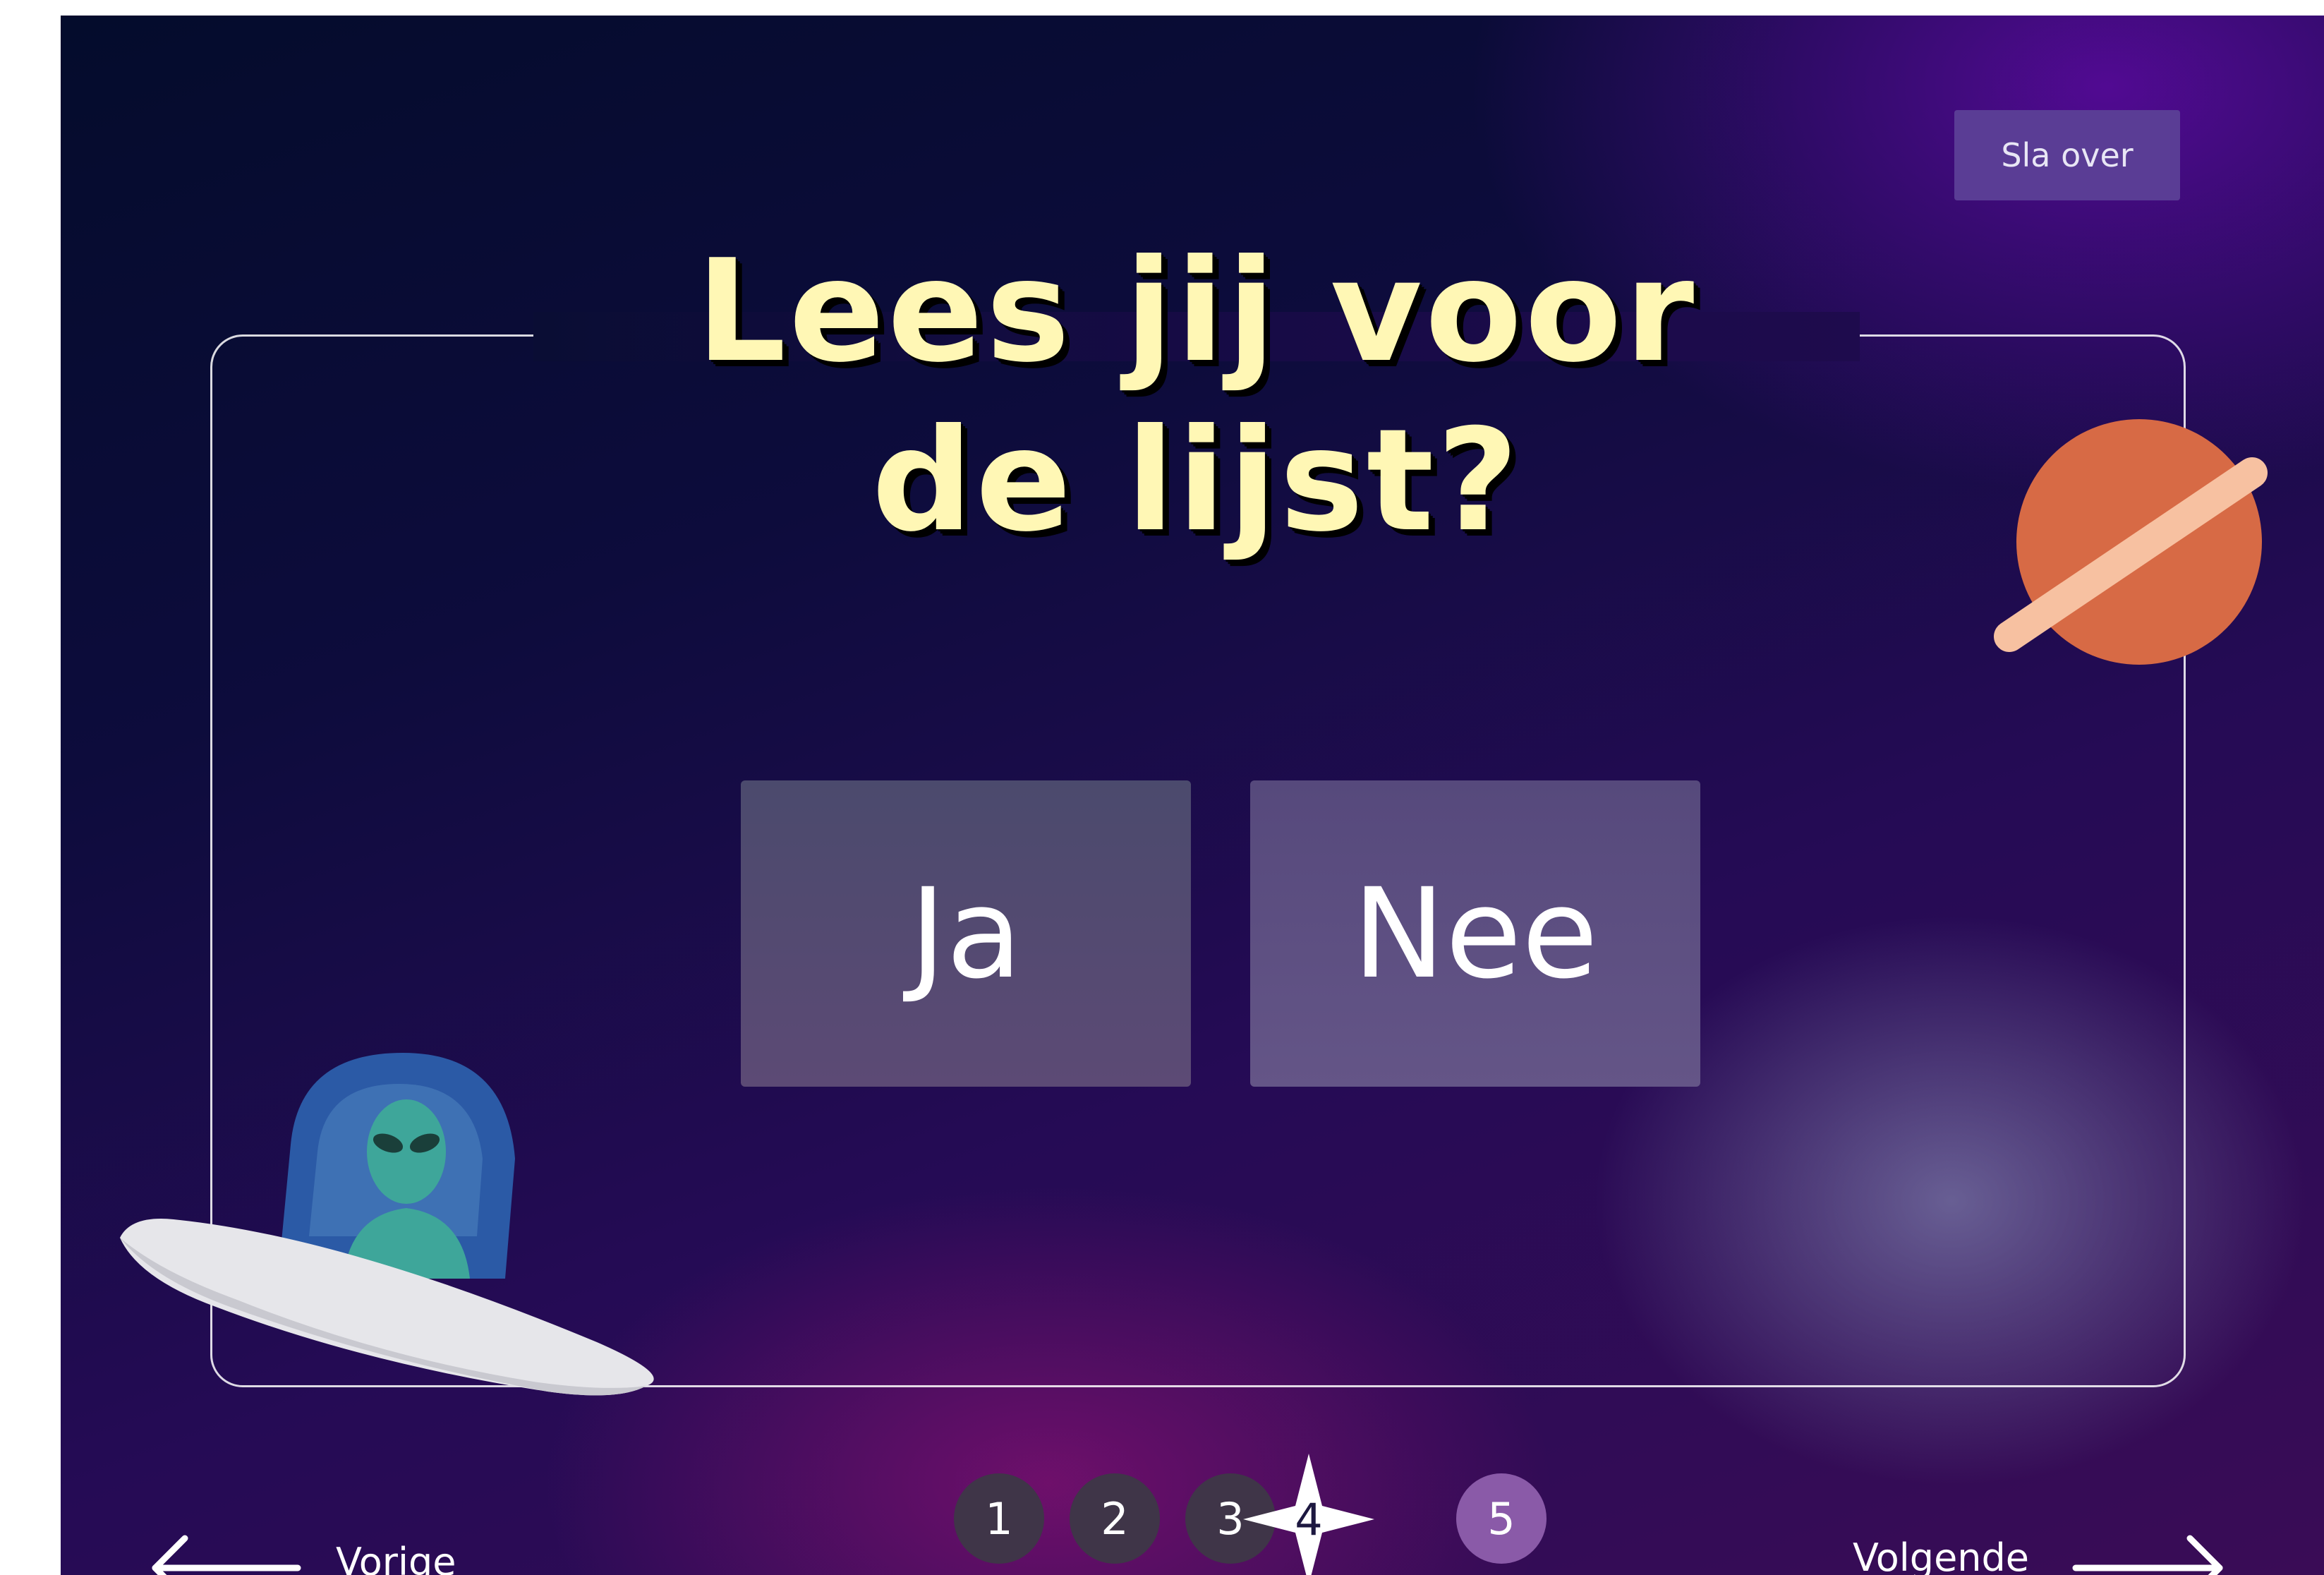  What do you see at coordinates (1942, 1555) in the screenshot?
I see `next-label: Volgende` at bounding box center [1942, 1555].